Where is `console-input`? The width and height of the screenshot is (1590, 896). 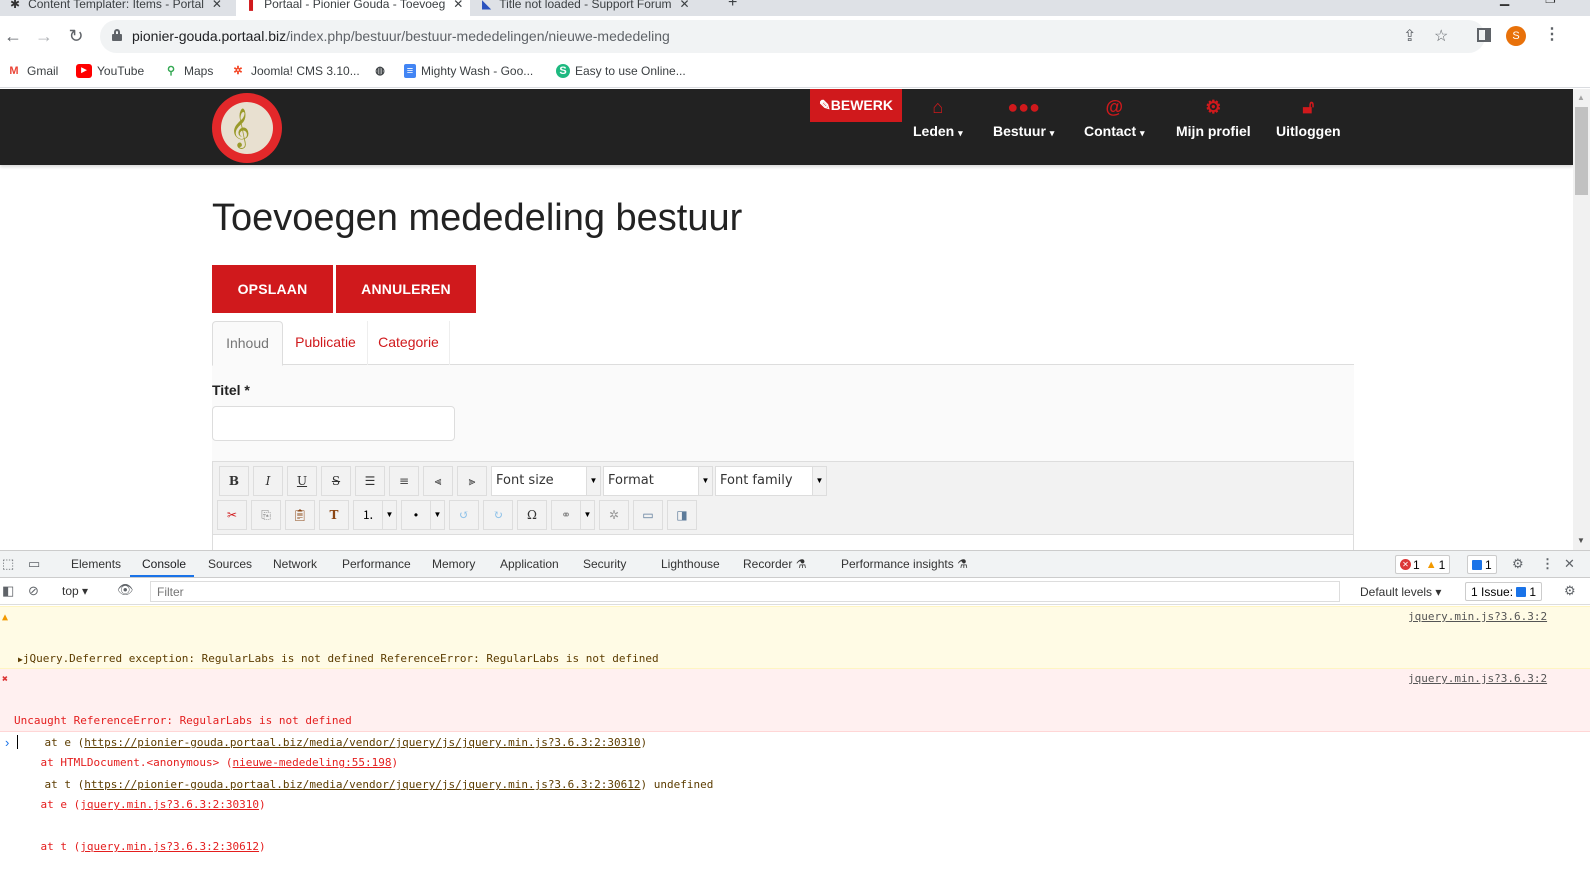
console-input is located at coordinates (17, 742).